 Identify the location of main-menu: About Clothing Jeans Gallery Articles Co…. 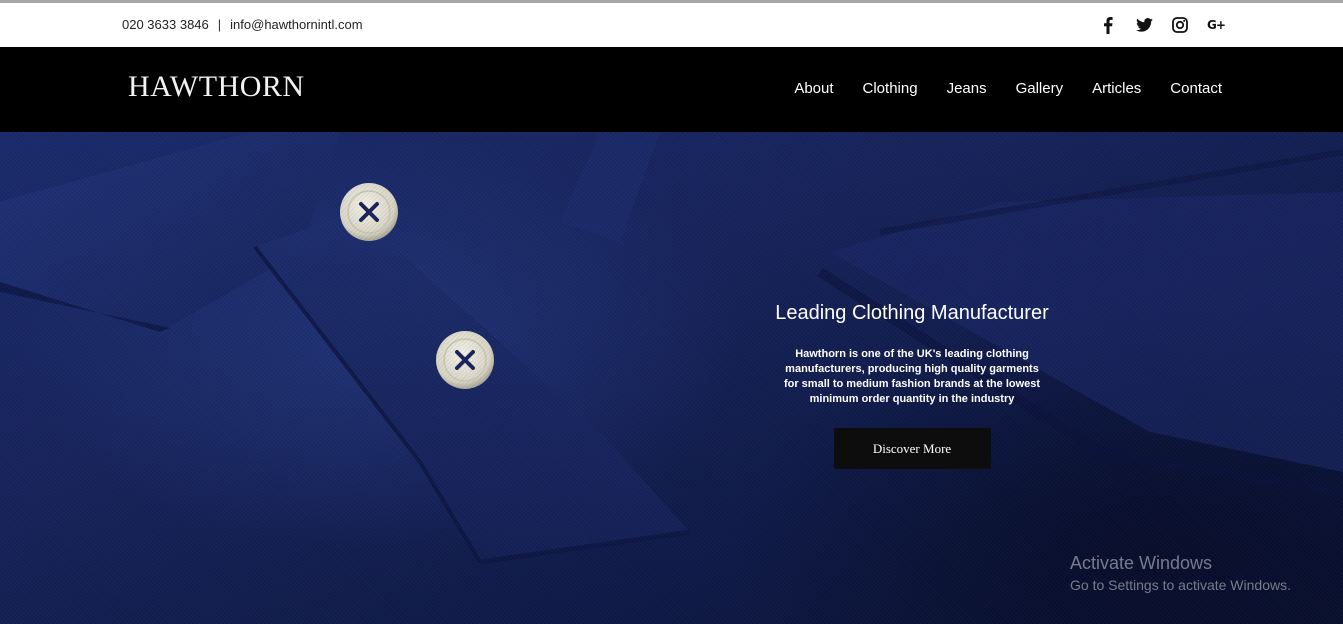
(1008, 88).